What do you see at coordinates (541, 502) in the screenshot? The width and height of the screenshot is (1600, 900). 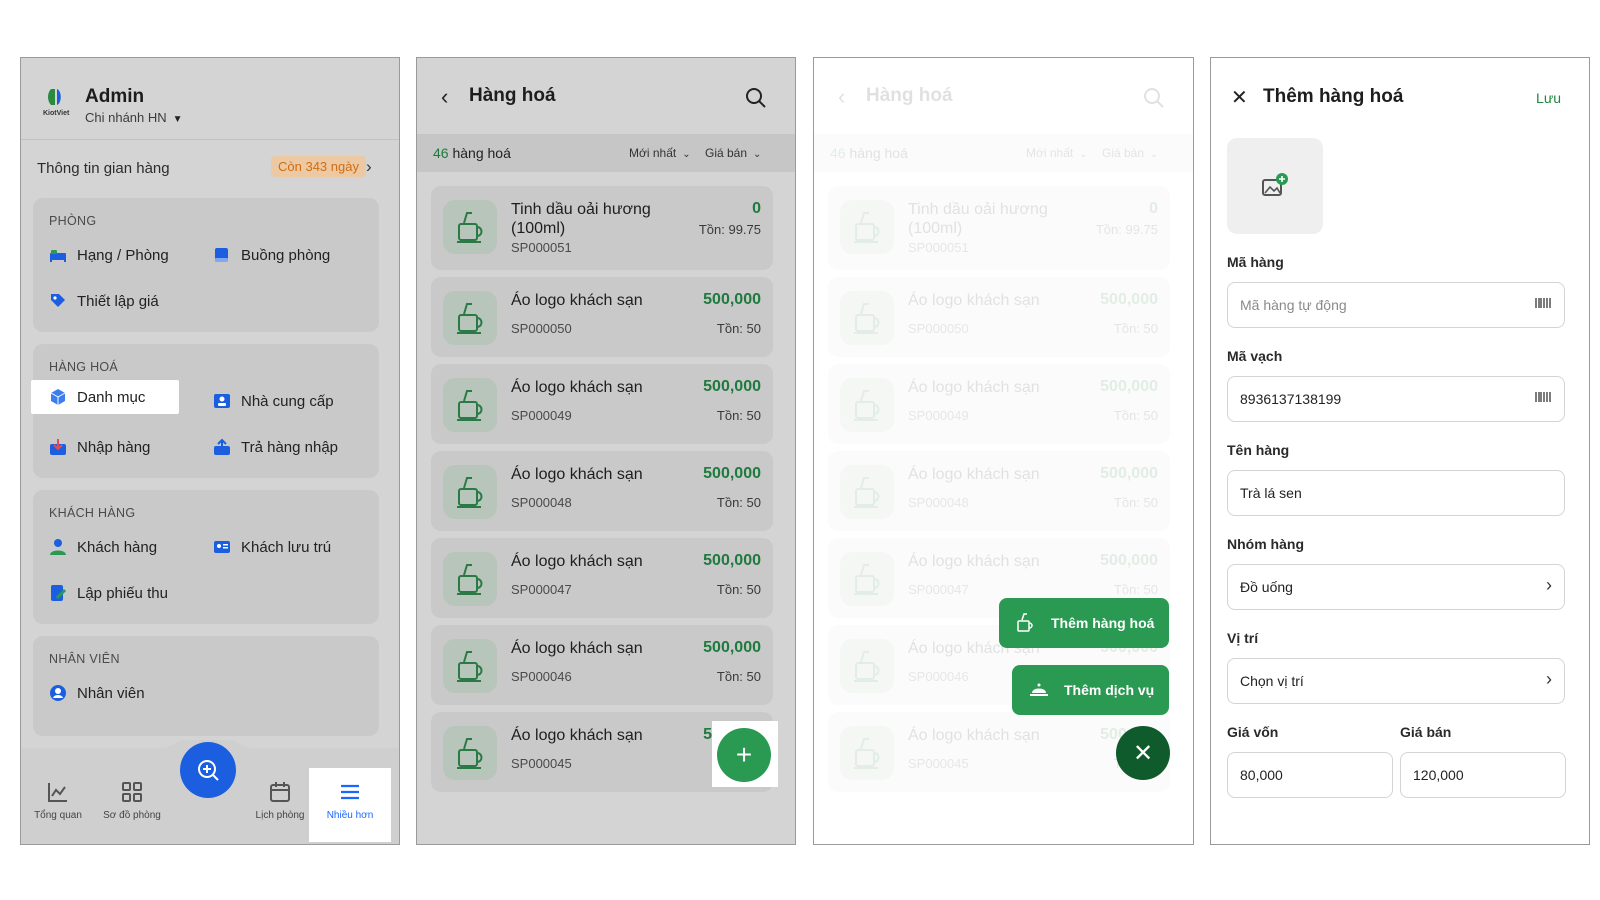 I see `product-code: SP000048` at bounding box center [541, 502].